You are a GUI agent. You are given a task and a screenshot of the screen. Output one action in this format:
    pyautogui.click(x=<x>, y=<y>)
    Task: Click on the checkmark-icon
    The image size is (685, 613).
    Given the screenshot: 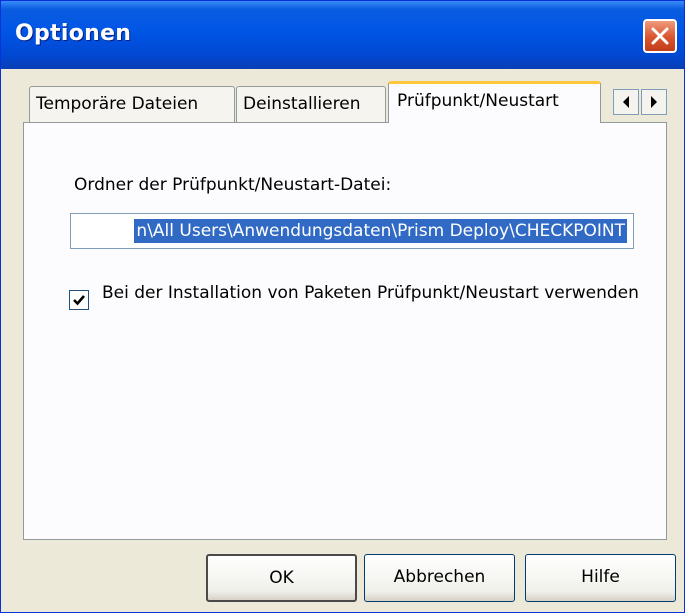 What is the action you would take?
    pyautogui.click(x=79, y=300)
    